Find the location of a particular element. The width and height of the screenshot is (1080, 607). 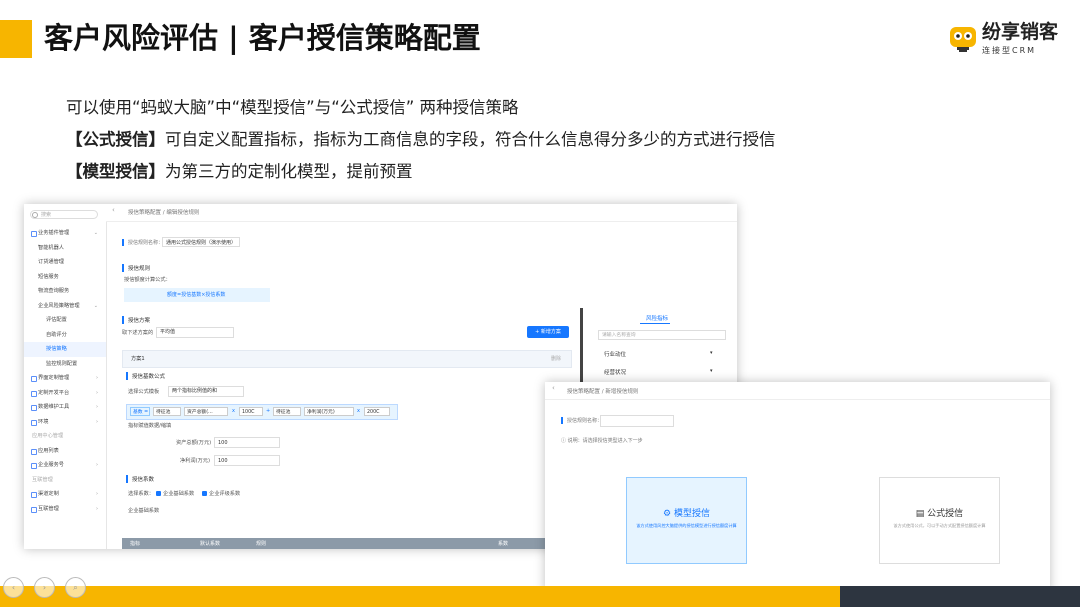

formula-credit-card: ▤ 公式授信 该方式使用公式，可以手动方式配置授信额度计算 is located at coordinates (939, 520).